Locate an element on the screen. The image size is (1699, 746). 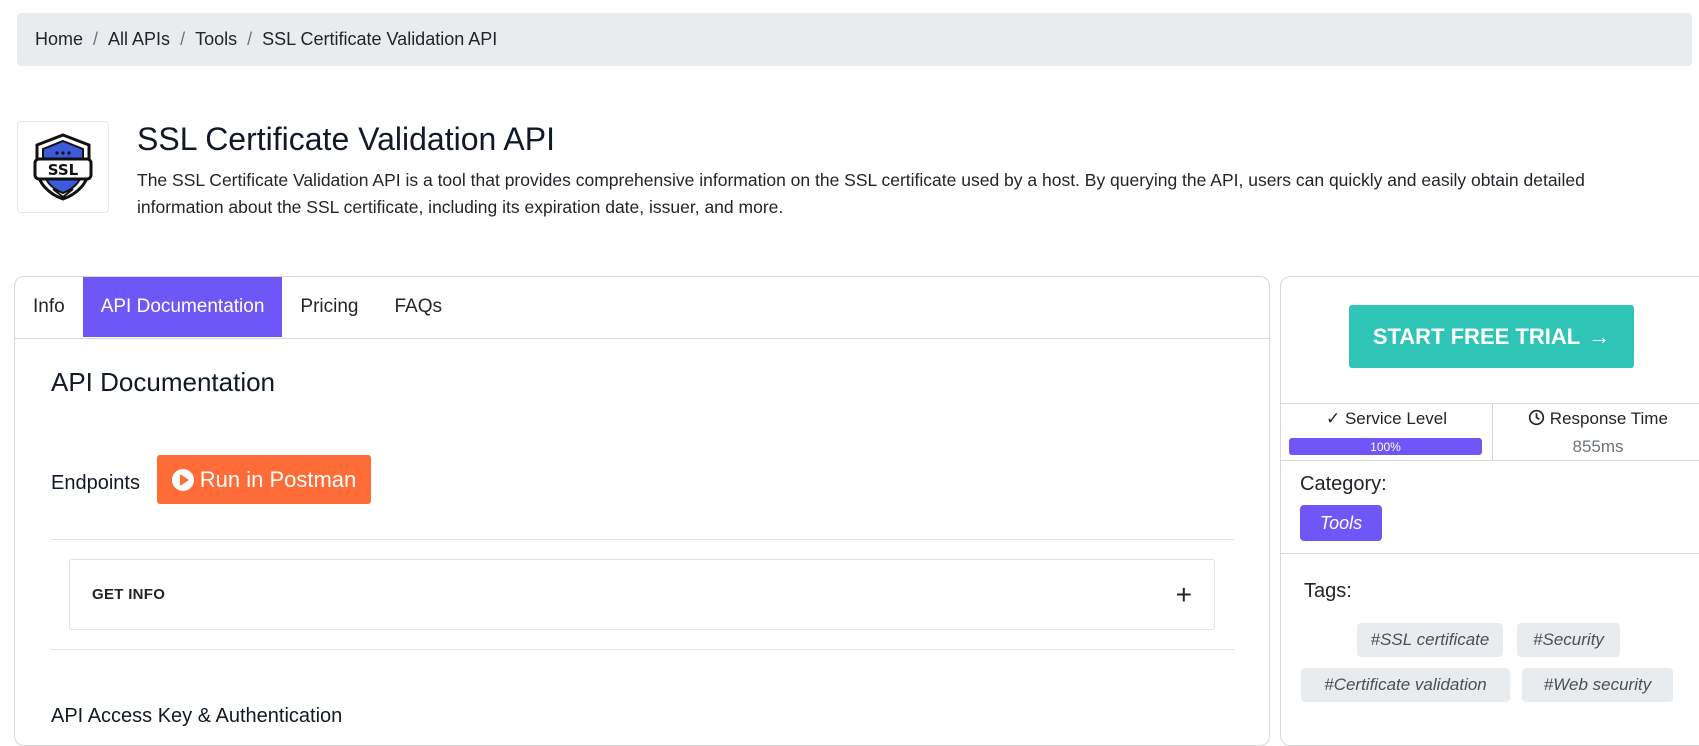
tags-label: Tags: is located at coordinates (1328, 591).